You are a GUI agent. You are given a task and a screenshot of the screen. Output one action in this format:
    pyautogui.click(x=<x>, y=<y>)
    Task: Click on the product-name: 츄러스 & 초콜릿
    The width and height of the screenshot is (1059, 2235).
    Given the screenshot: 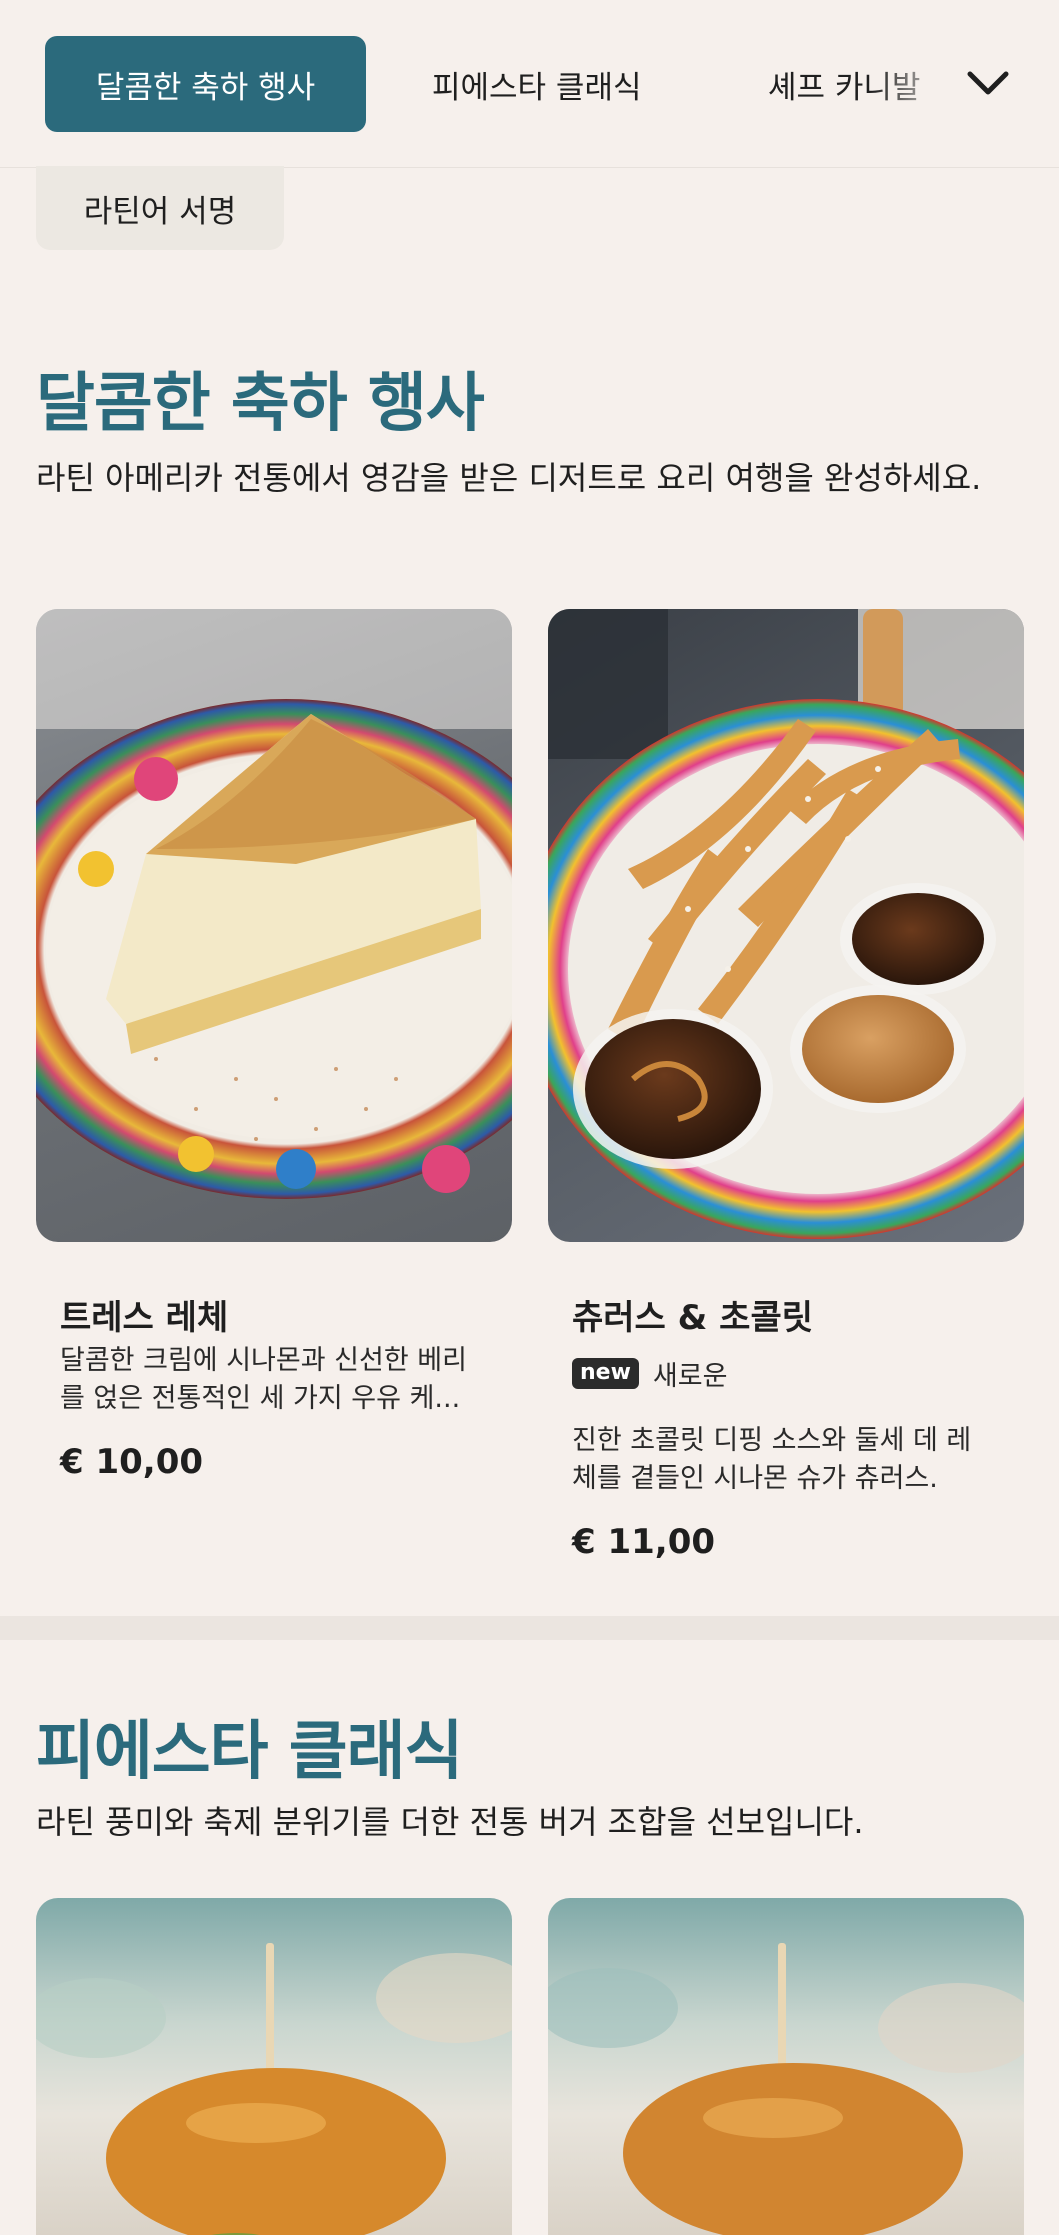 What is the action you would take?
    pyautogui.click(x=692, y=1314)
    